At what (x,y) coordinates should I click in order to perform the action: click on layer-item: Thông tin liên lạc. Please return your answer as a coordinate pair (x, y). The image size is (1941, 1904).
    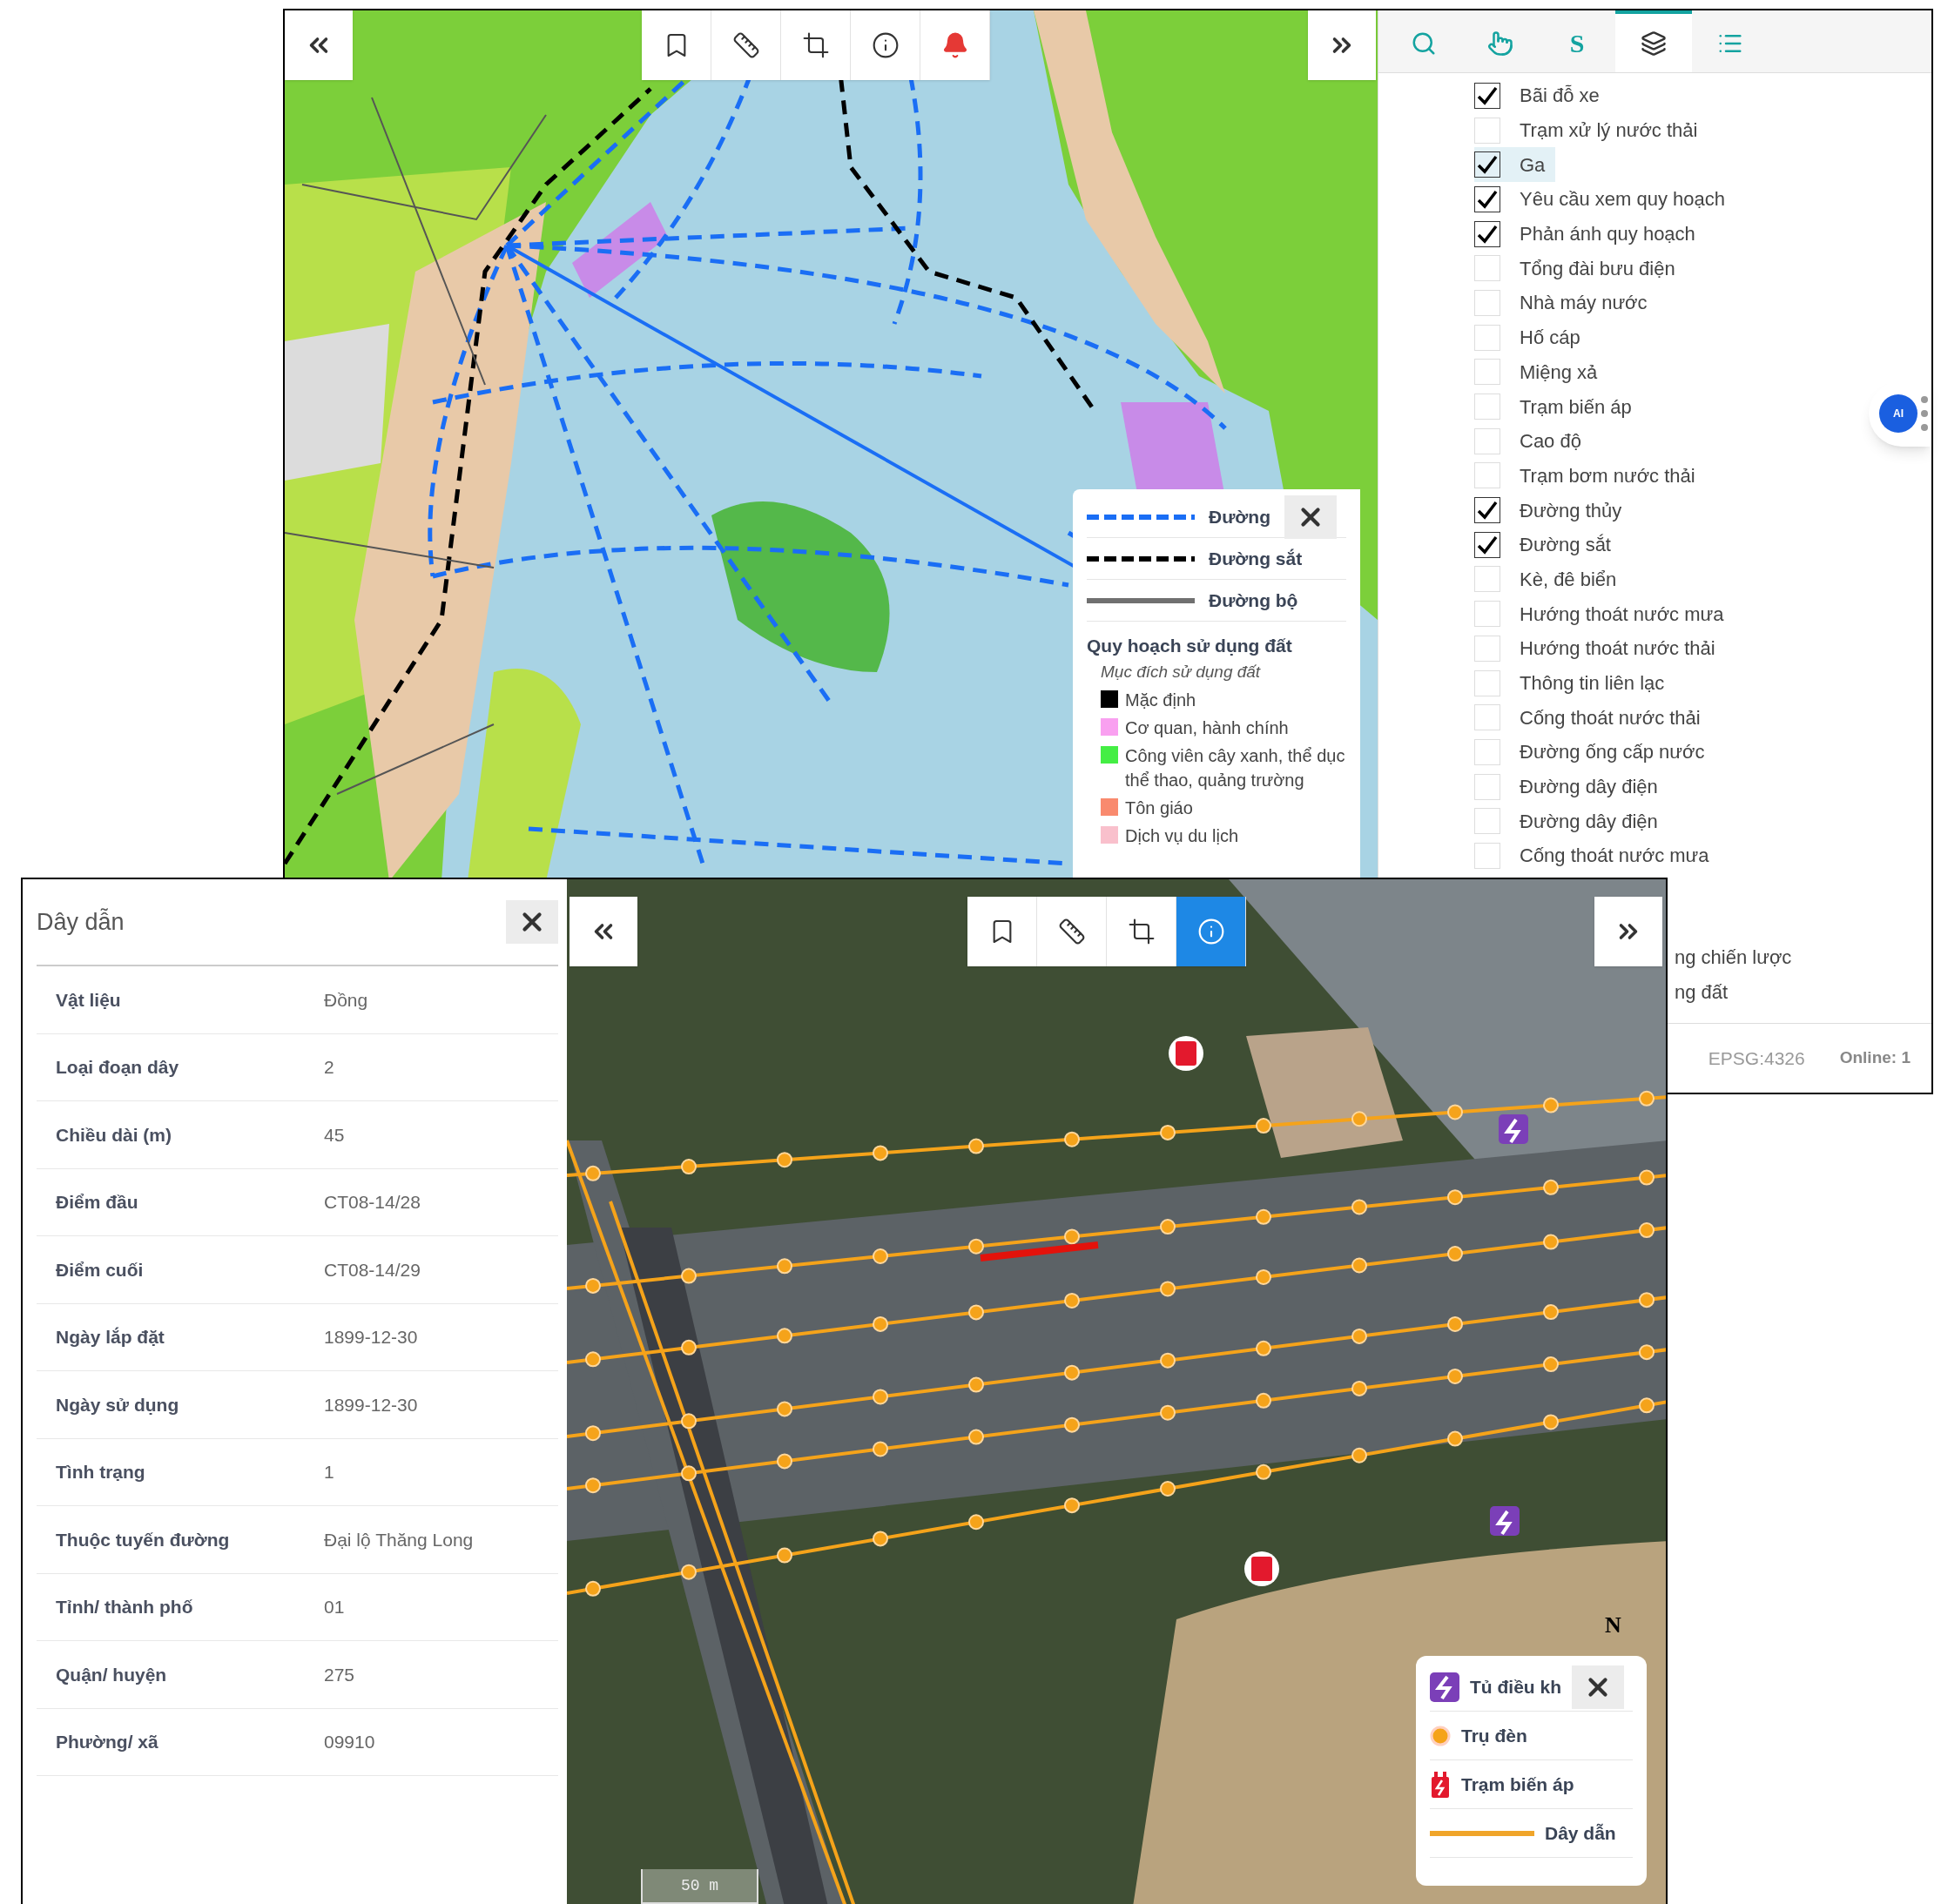
    Looking at the image, I should click on (1574, 683).